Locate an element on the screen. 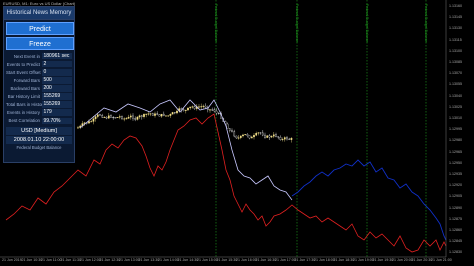 This screenshot has width=474, height=266. panel-row: Best Correlation 99.70% is located at coordinates (39, 121).